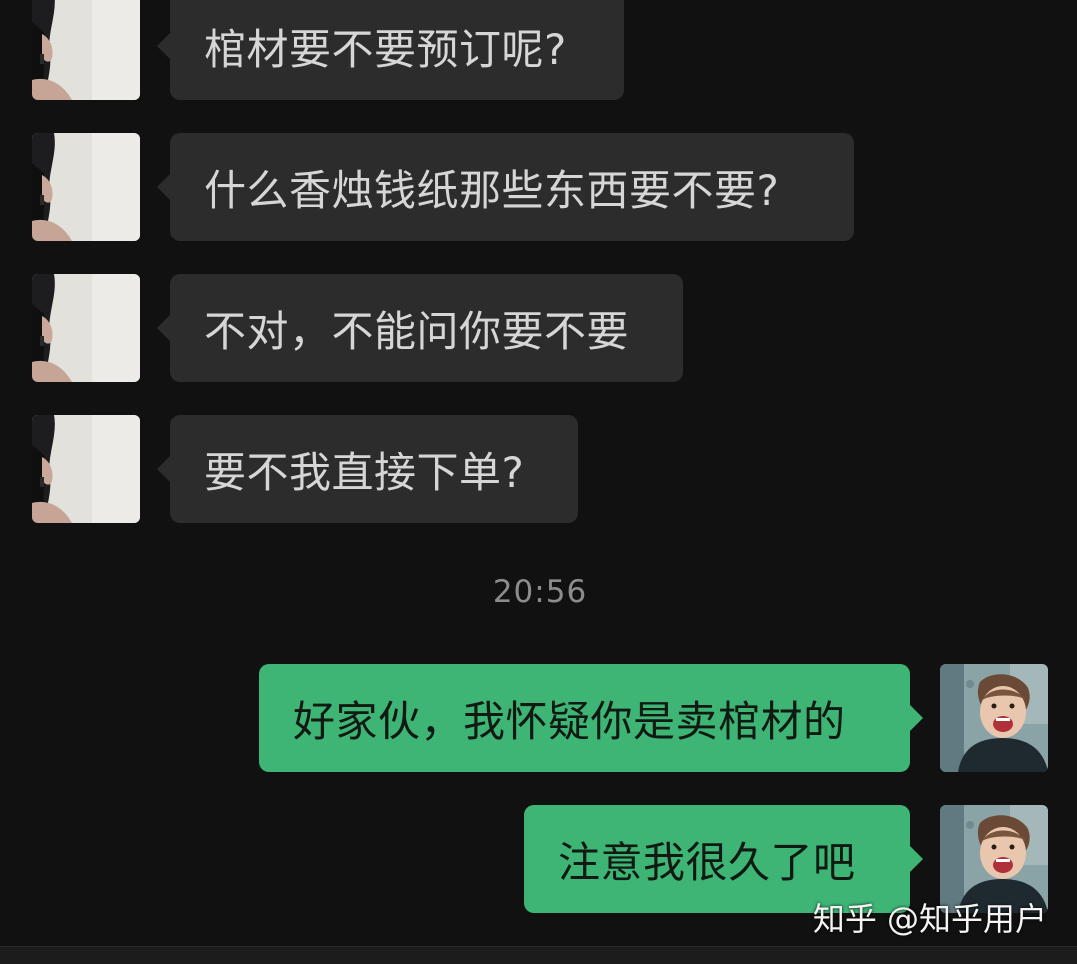  I want to click on message-text: 注意我很久了吧, so click(707, 862).